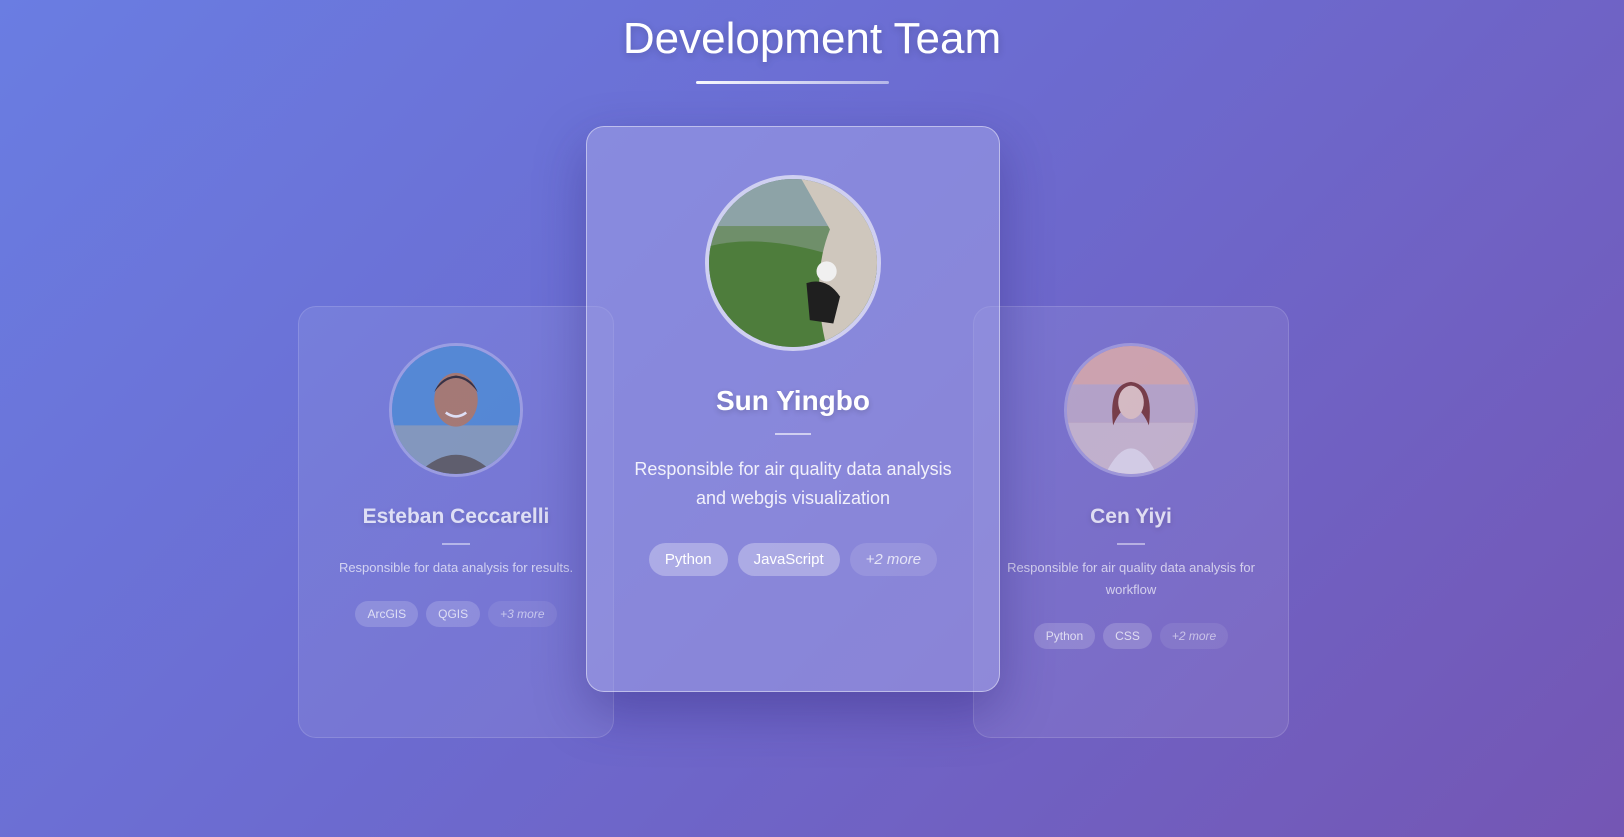 This screenshot has width=1624, height=837. I want to click on member-name: Esteban Ceccarelli, so click(456, 516).